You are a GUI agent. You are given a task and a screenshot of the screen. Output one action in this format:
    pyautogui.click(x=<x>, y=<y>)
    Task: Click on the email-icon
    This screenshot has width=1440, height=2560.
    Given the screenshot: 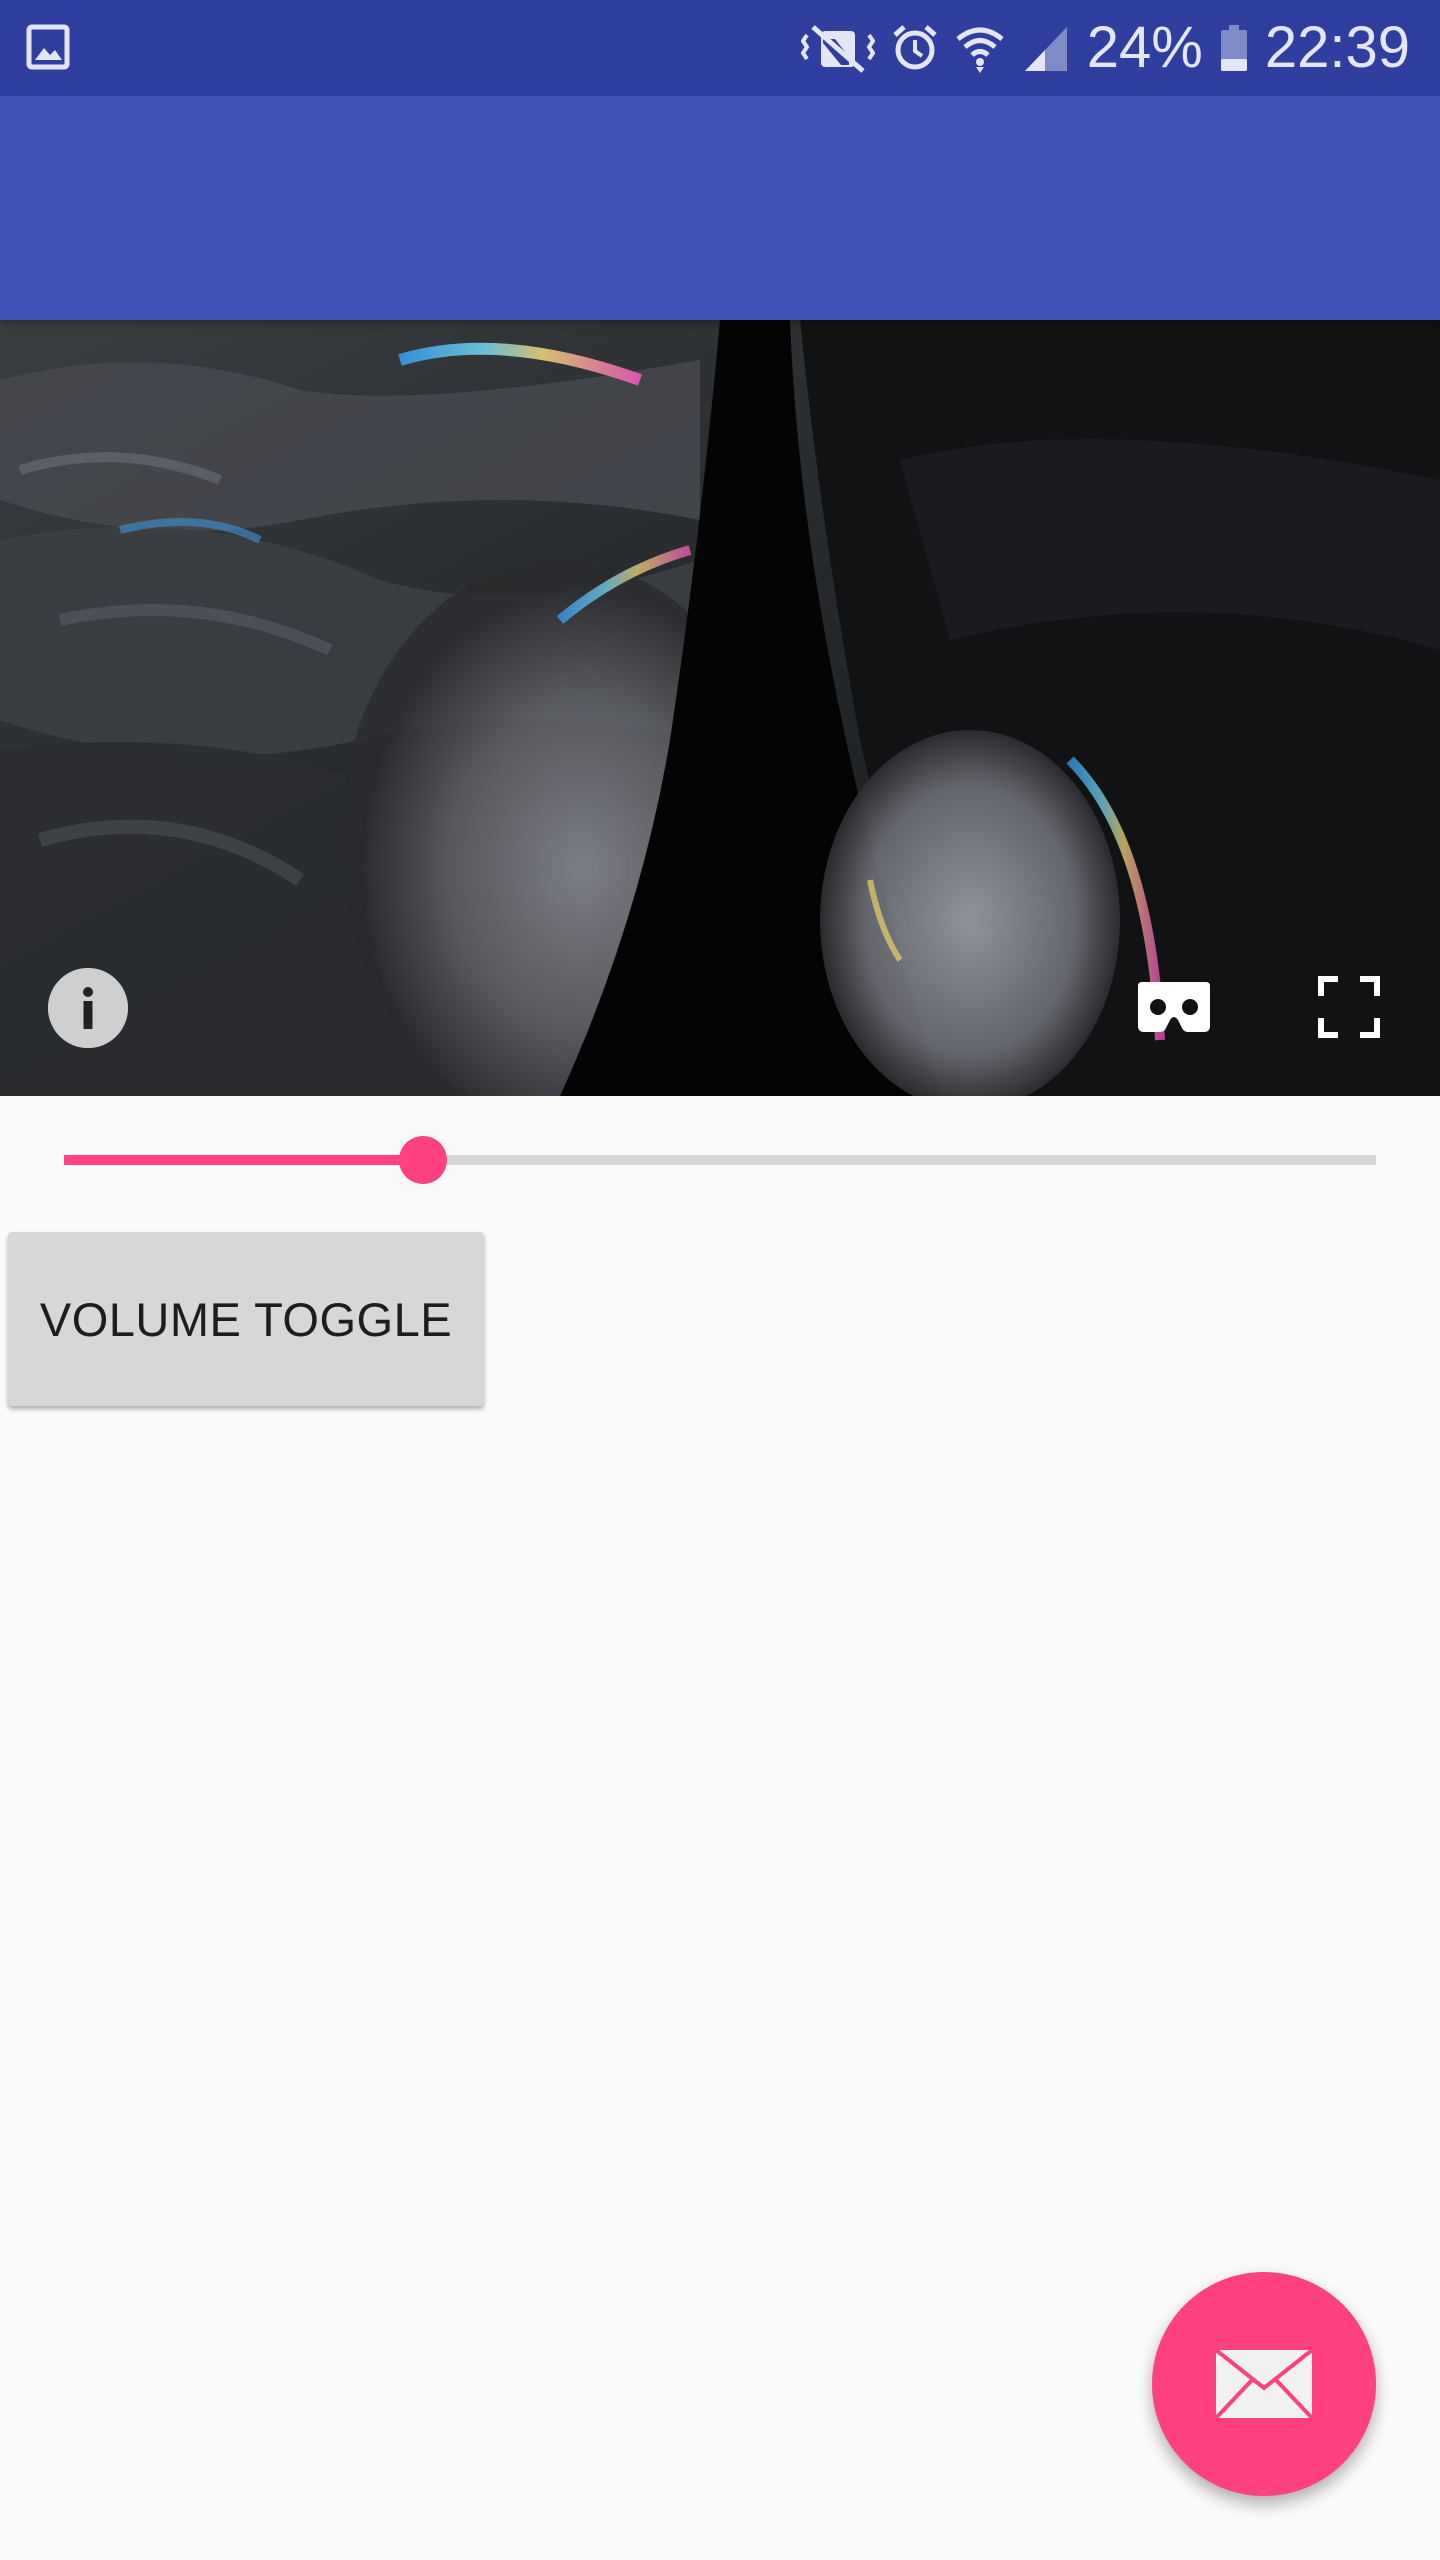 What is the action you would take?
    pyautogui.click(x=1264, y=2384)
    